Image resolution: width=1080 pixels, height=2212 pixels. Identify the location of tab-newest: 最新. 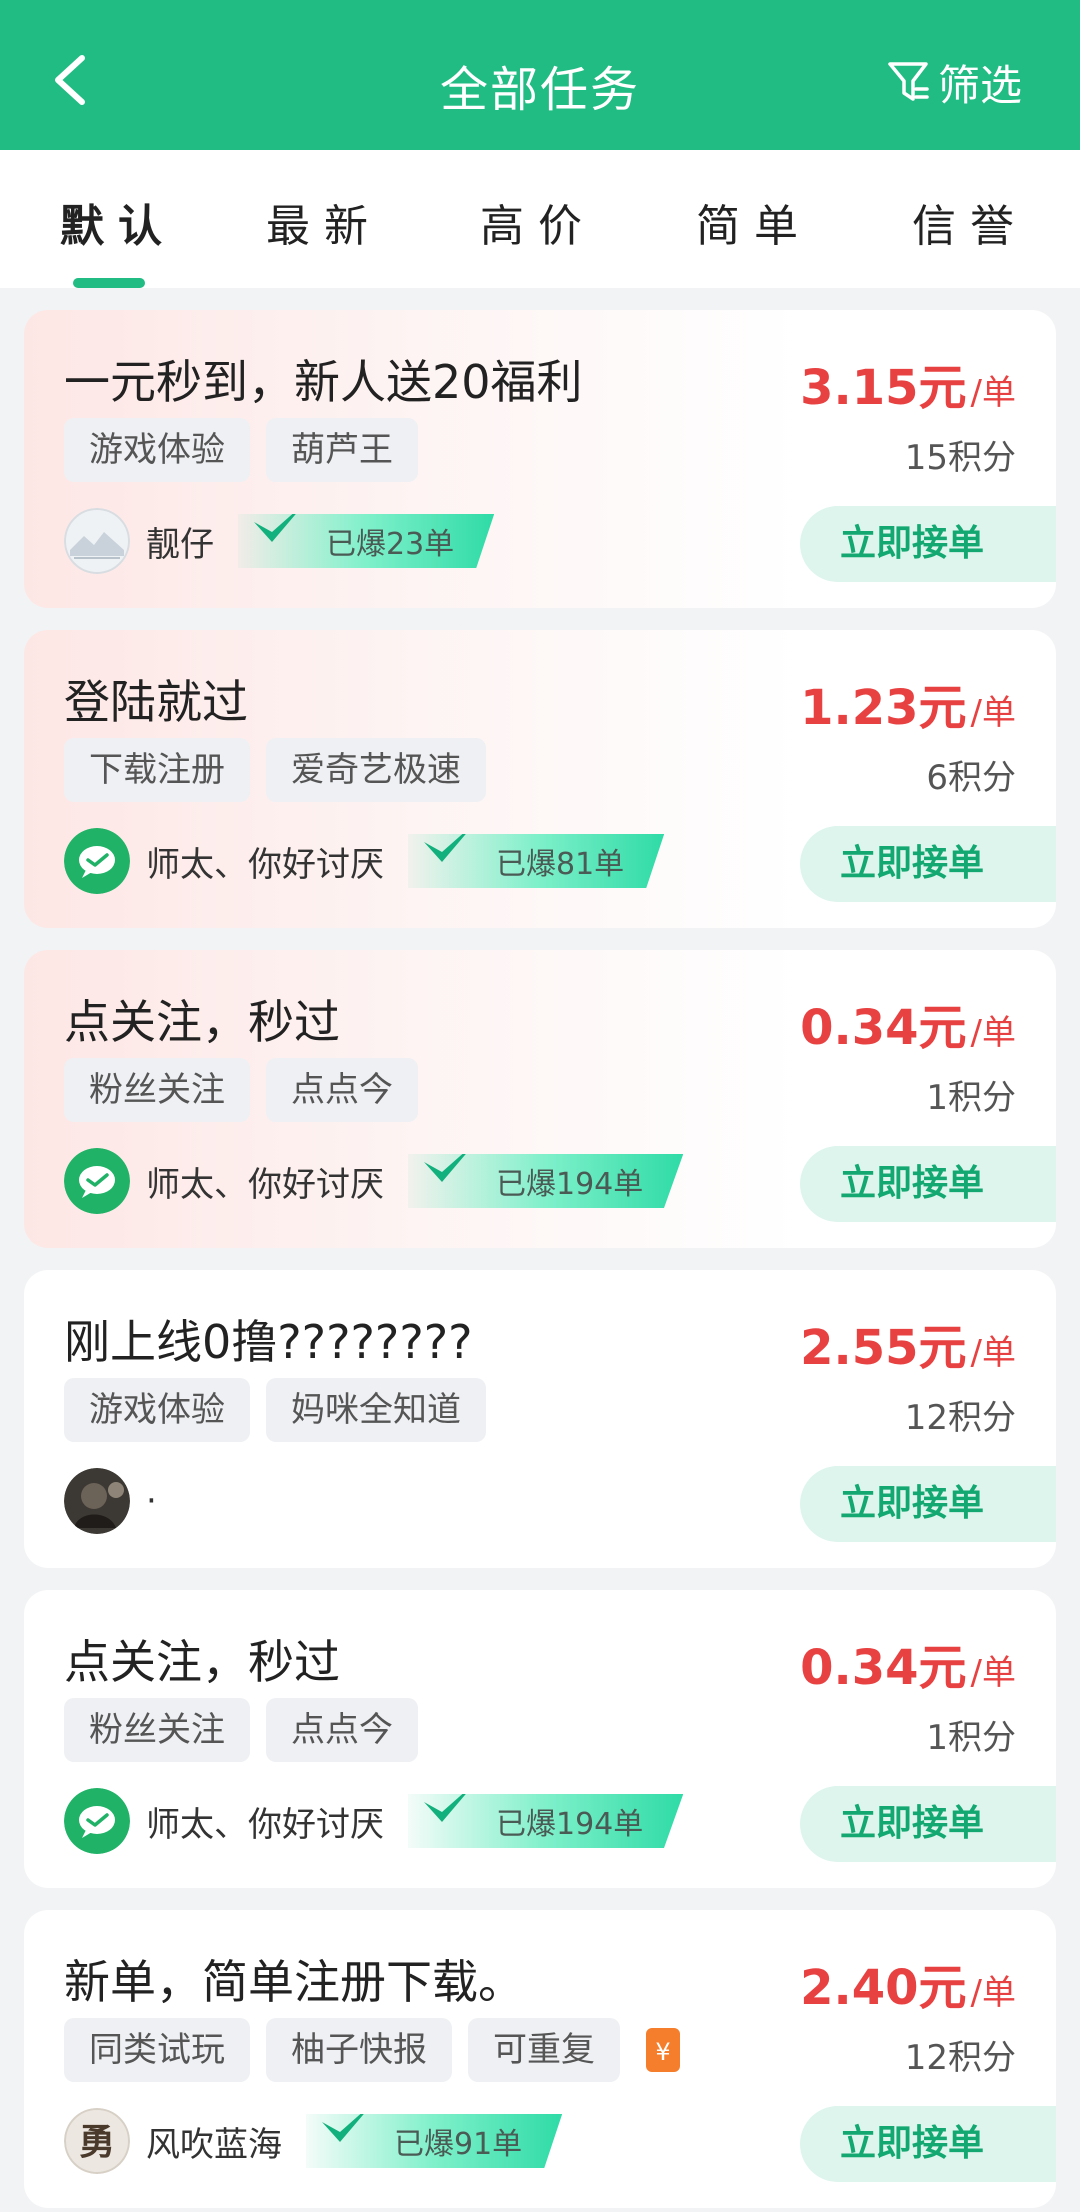
(324, 222).